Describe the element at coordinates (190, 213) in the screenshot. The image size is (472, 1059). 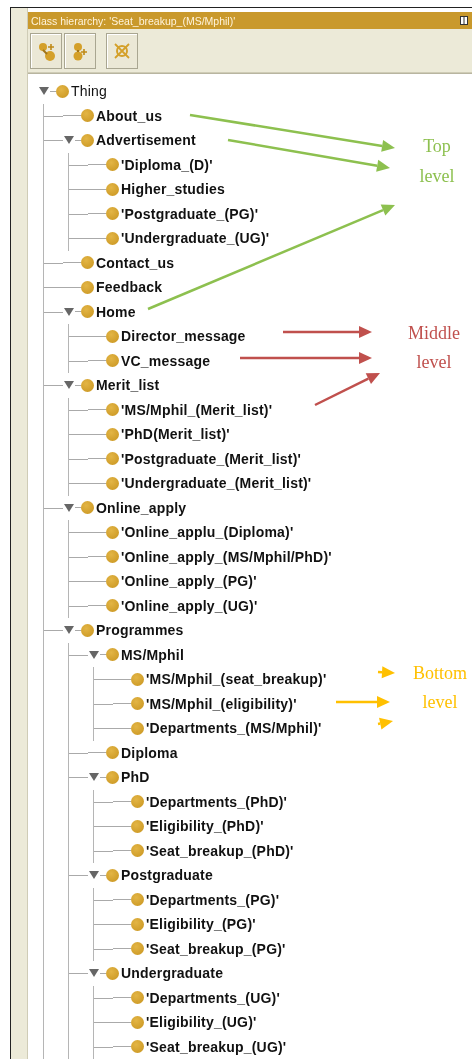
I see `class-name: 'Postgraduate_(PG)'` at that location.